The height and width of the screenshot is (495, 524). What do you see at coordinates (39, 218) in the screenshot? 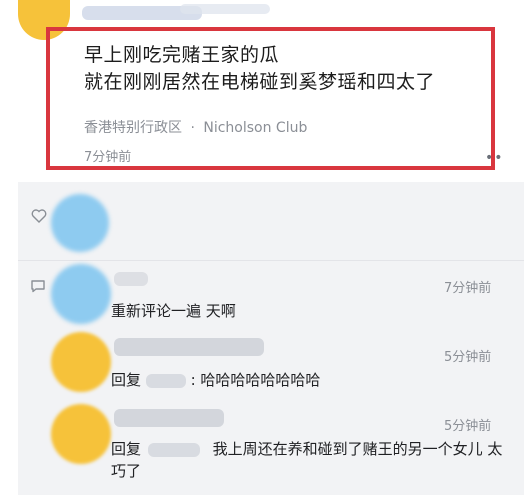
I see `heart-outline-icon` at bounding box center [39, 218].